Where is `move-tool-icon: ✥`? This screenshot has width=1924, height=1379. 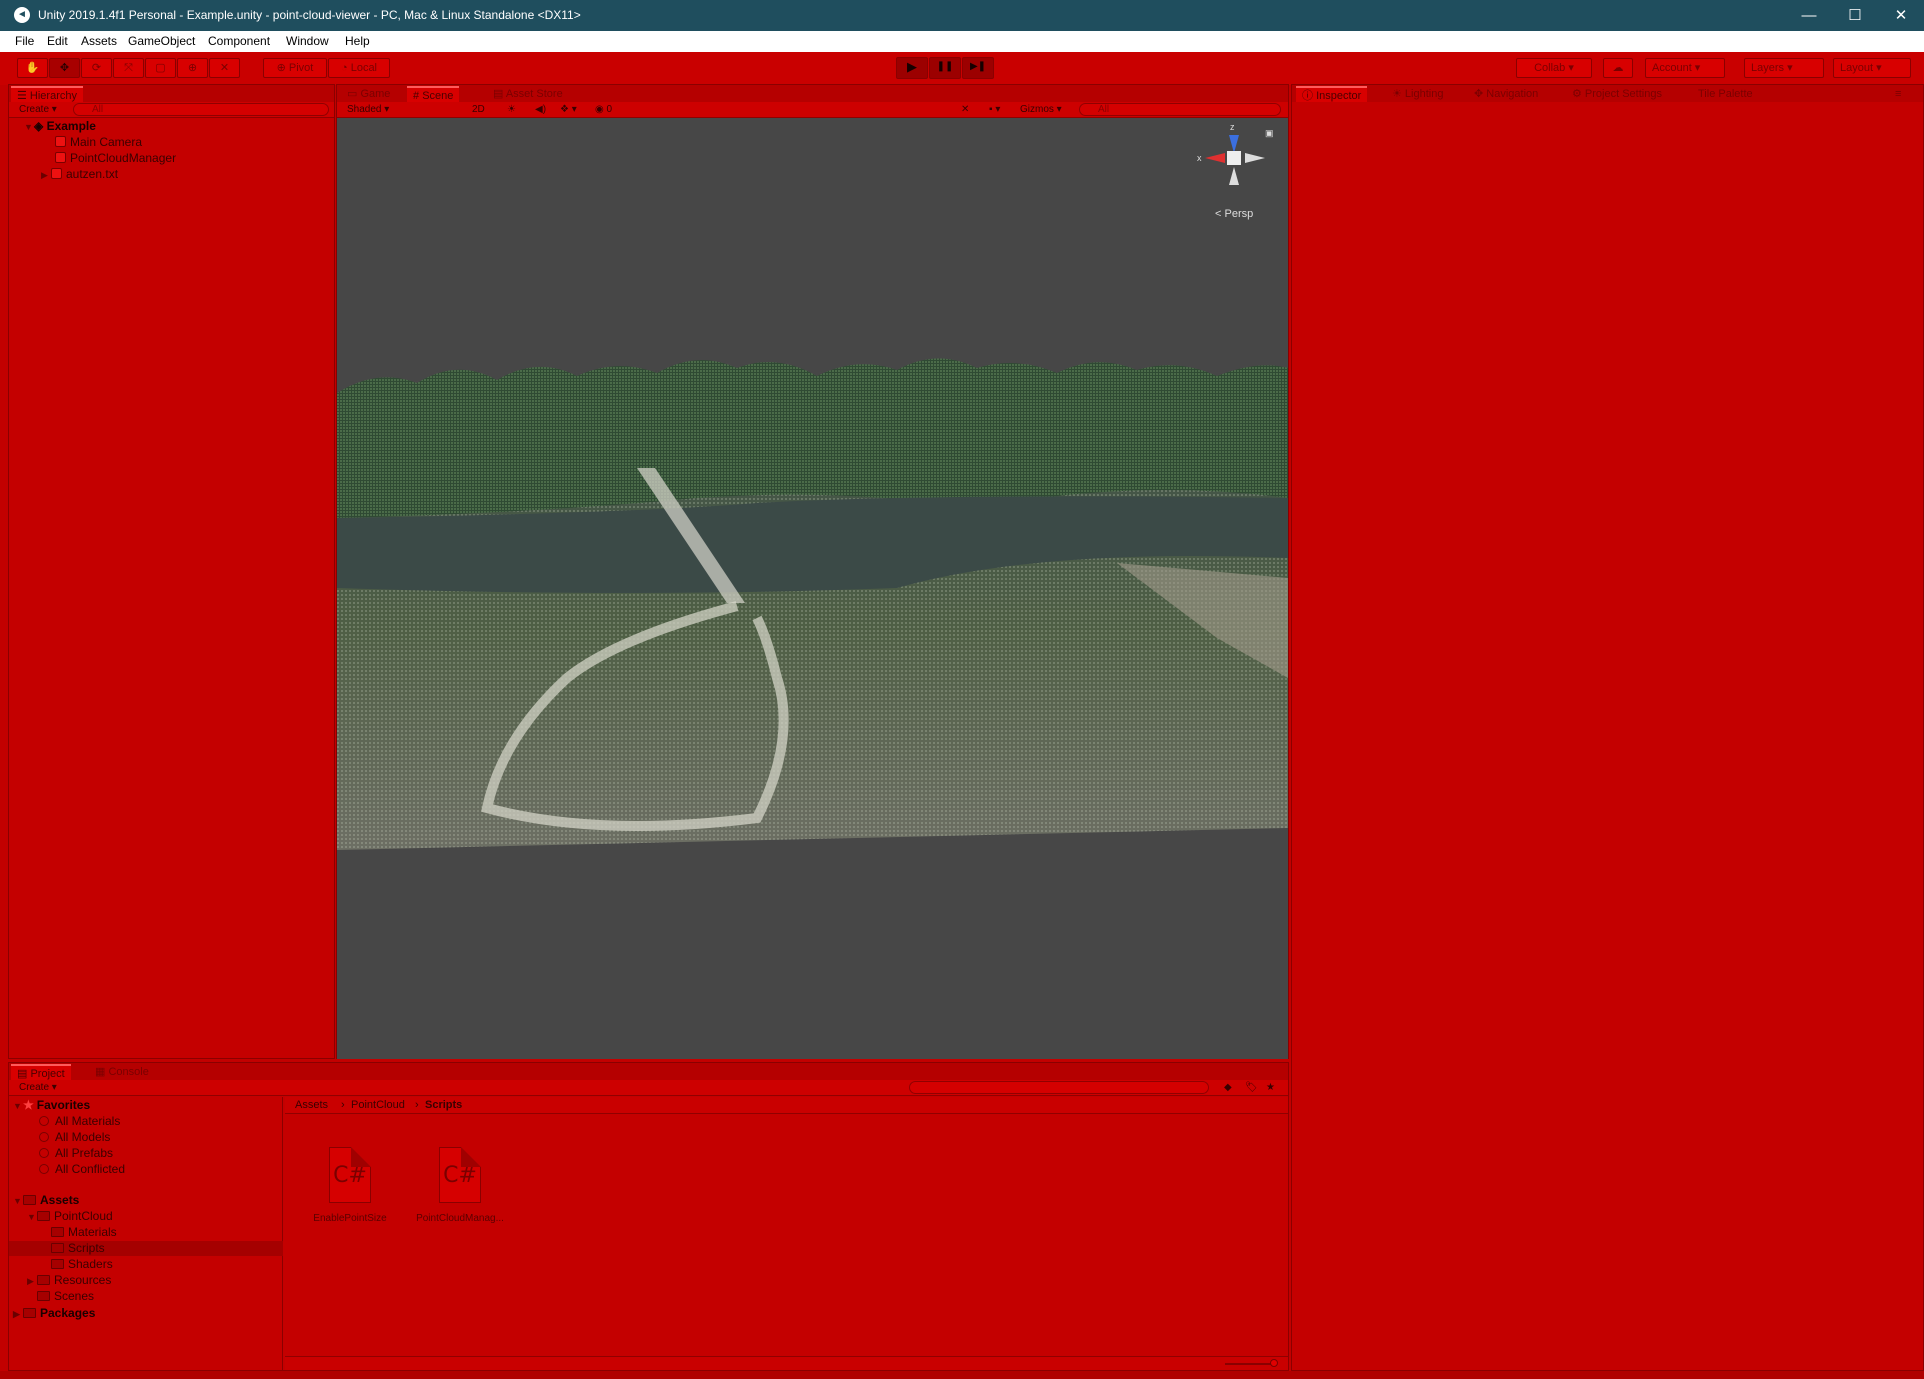 move-tool-icon: ✥ is located at coordinates (64, 68).